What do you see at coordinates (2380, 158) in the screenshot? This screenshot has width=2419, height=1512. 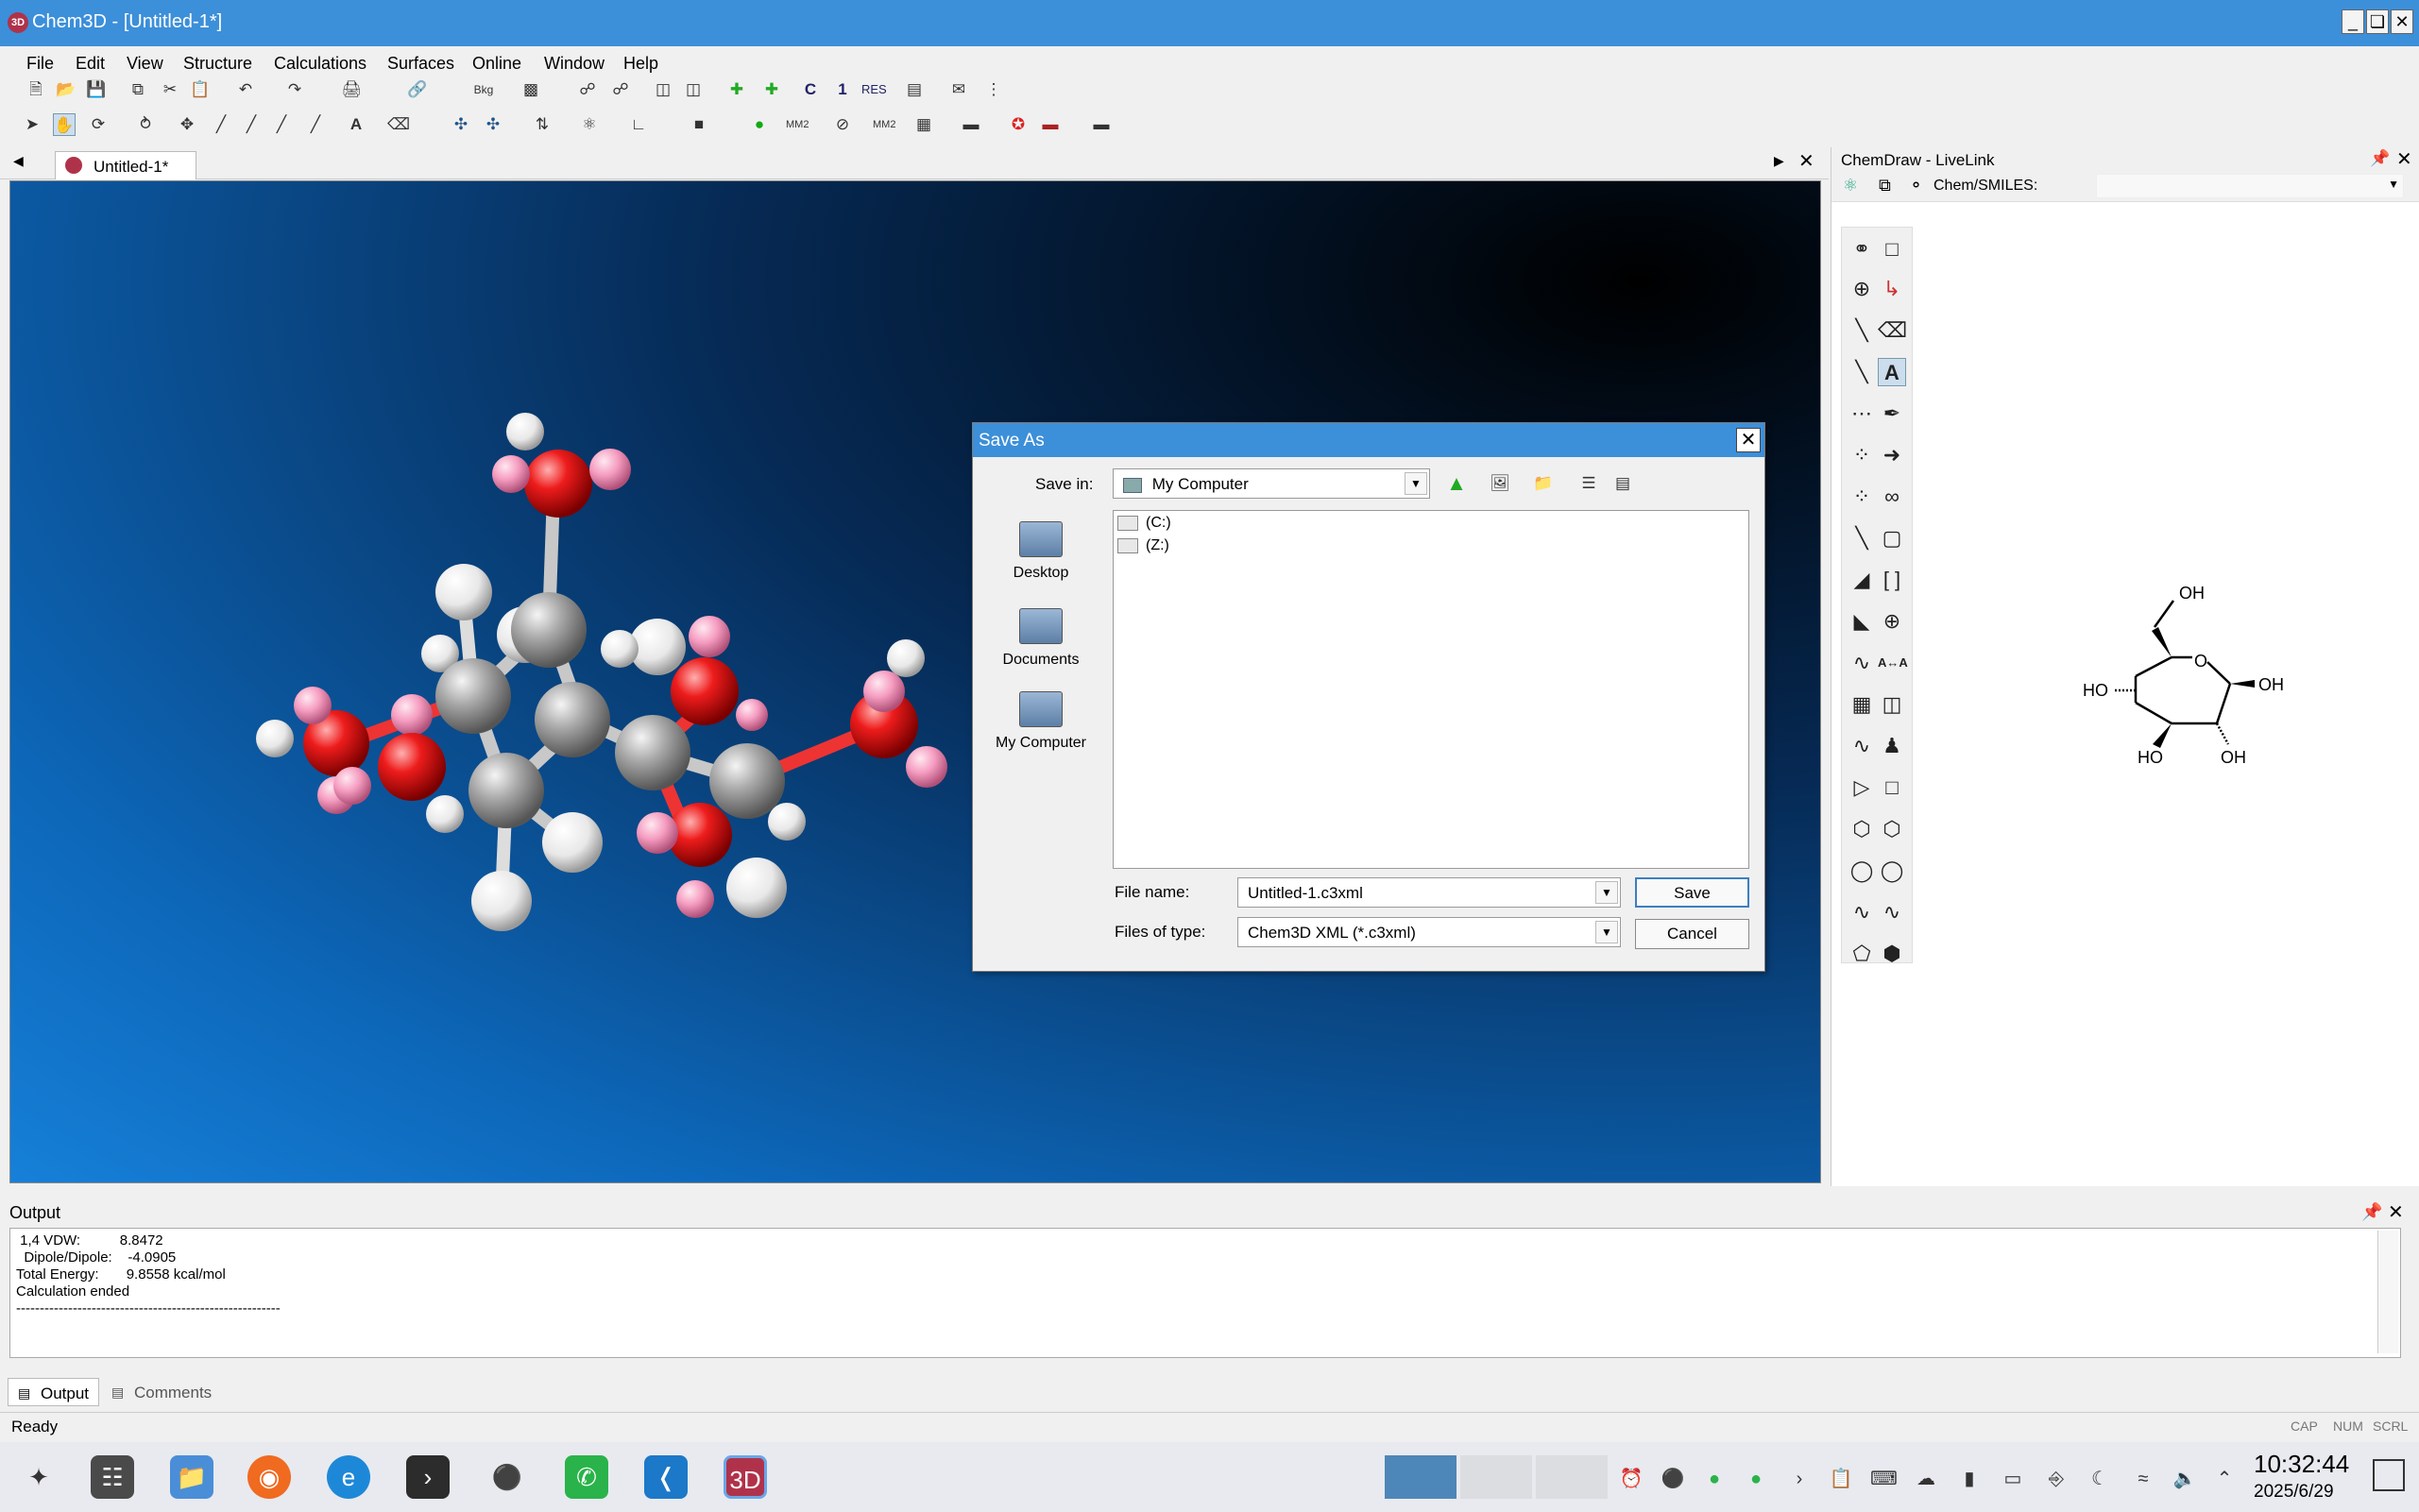 I see `pin-icon: 📌` at bounding box center [2380, 158].